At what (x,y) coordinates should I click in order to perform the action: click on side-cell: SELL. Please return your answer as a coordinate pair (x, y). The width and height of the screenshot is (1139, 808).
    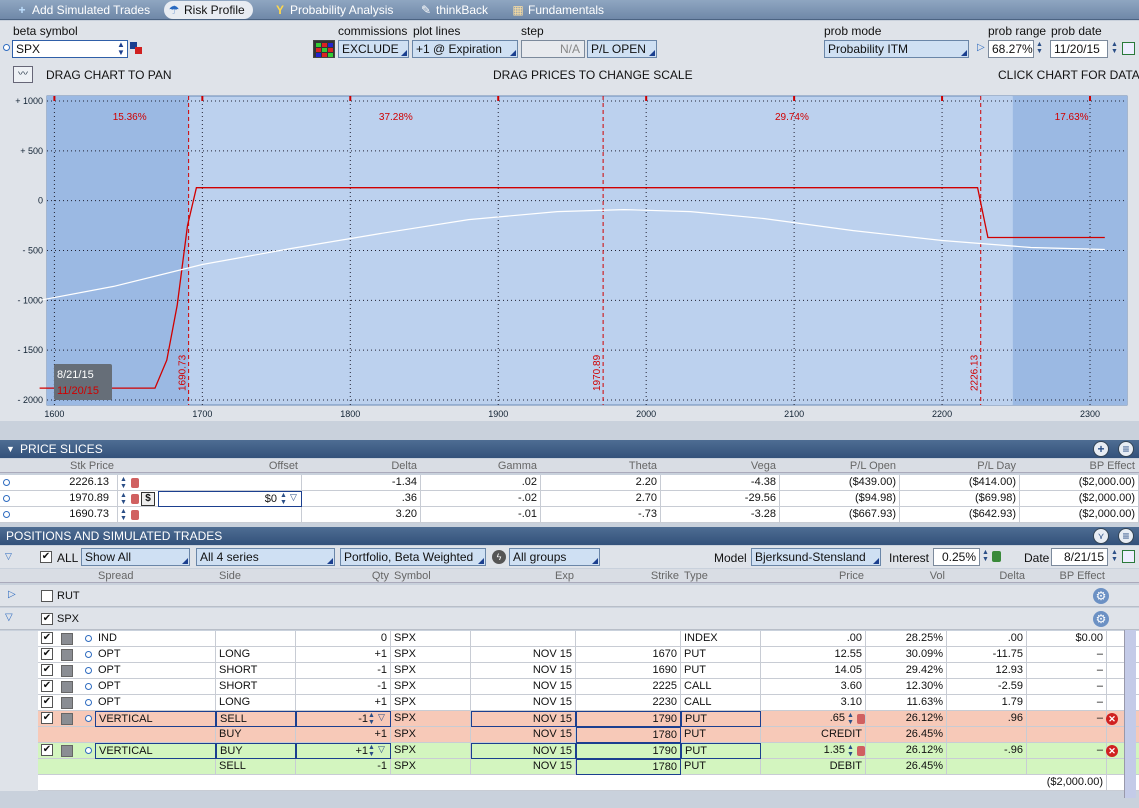
    Looking at the image, I should click on (256, 719).